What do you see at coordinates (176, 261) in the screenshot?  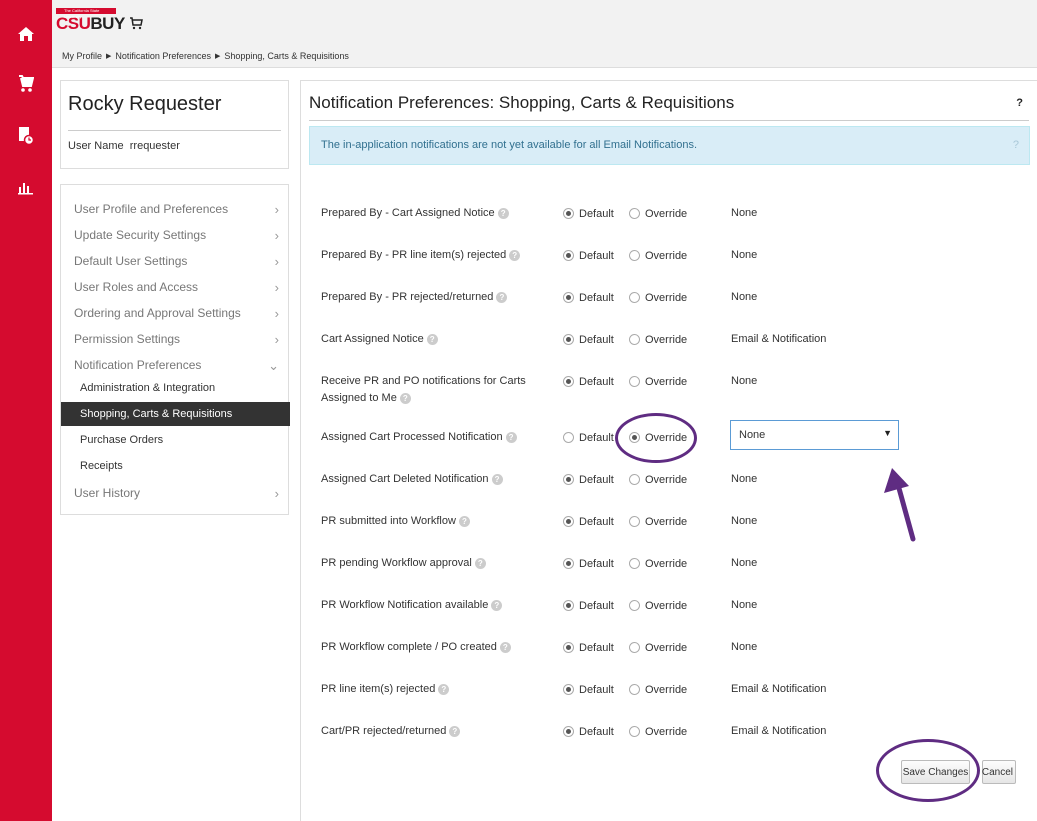 I see `menu-item-default-user-settings: Default User Settings ›` at bounding box center [176, 261].